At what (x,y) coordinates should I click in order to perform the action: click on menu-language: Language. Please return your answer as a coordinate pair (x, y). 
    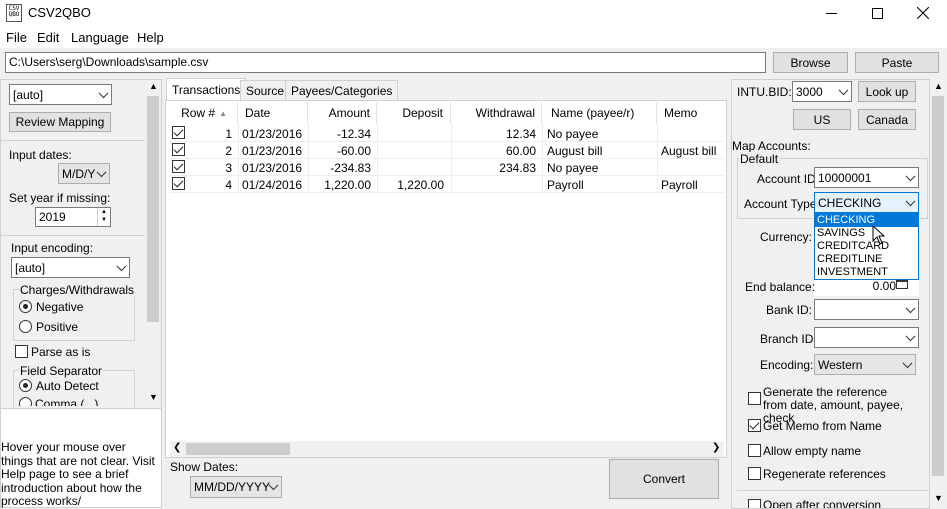
    Looking at the image, I should click on (100, 37).